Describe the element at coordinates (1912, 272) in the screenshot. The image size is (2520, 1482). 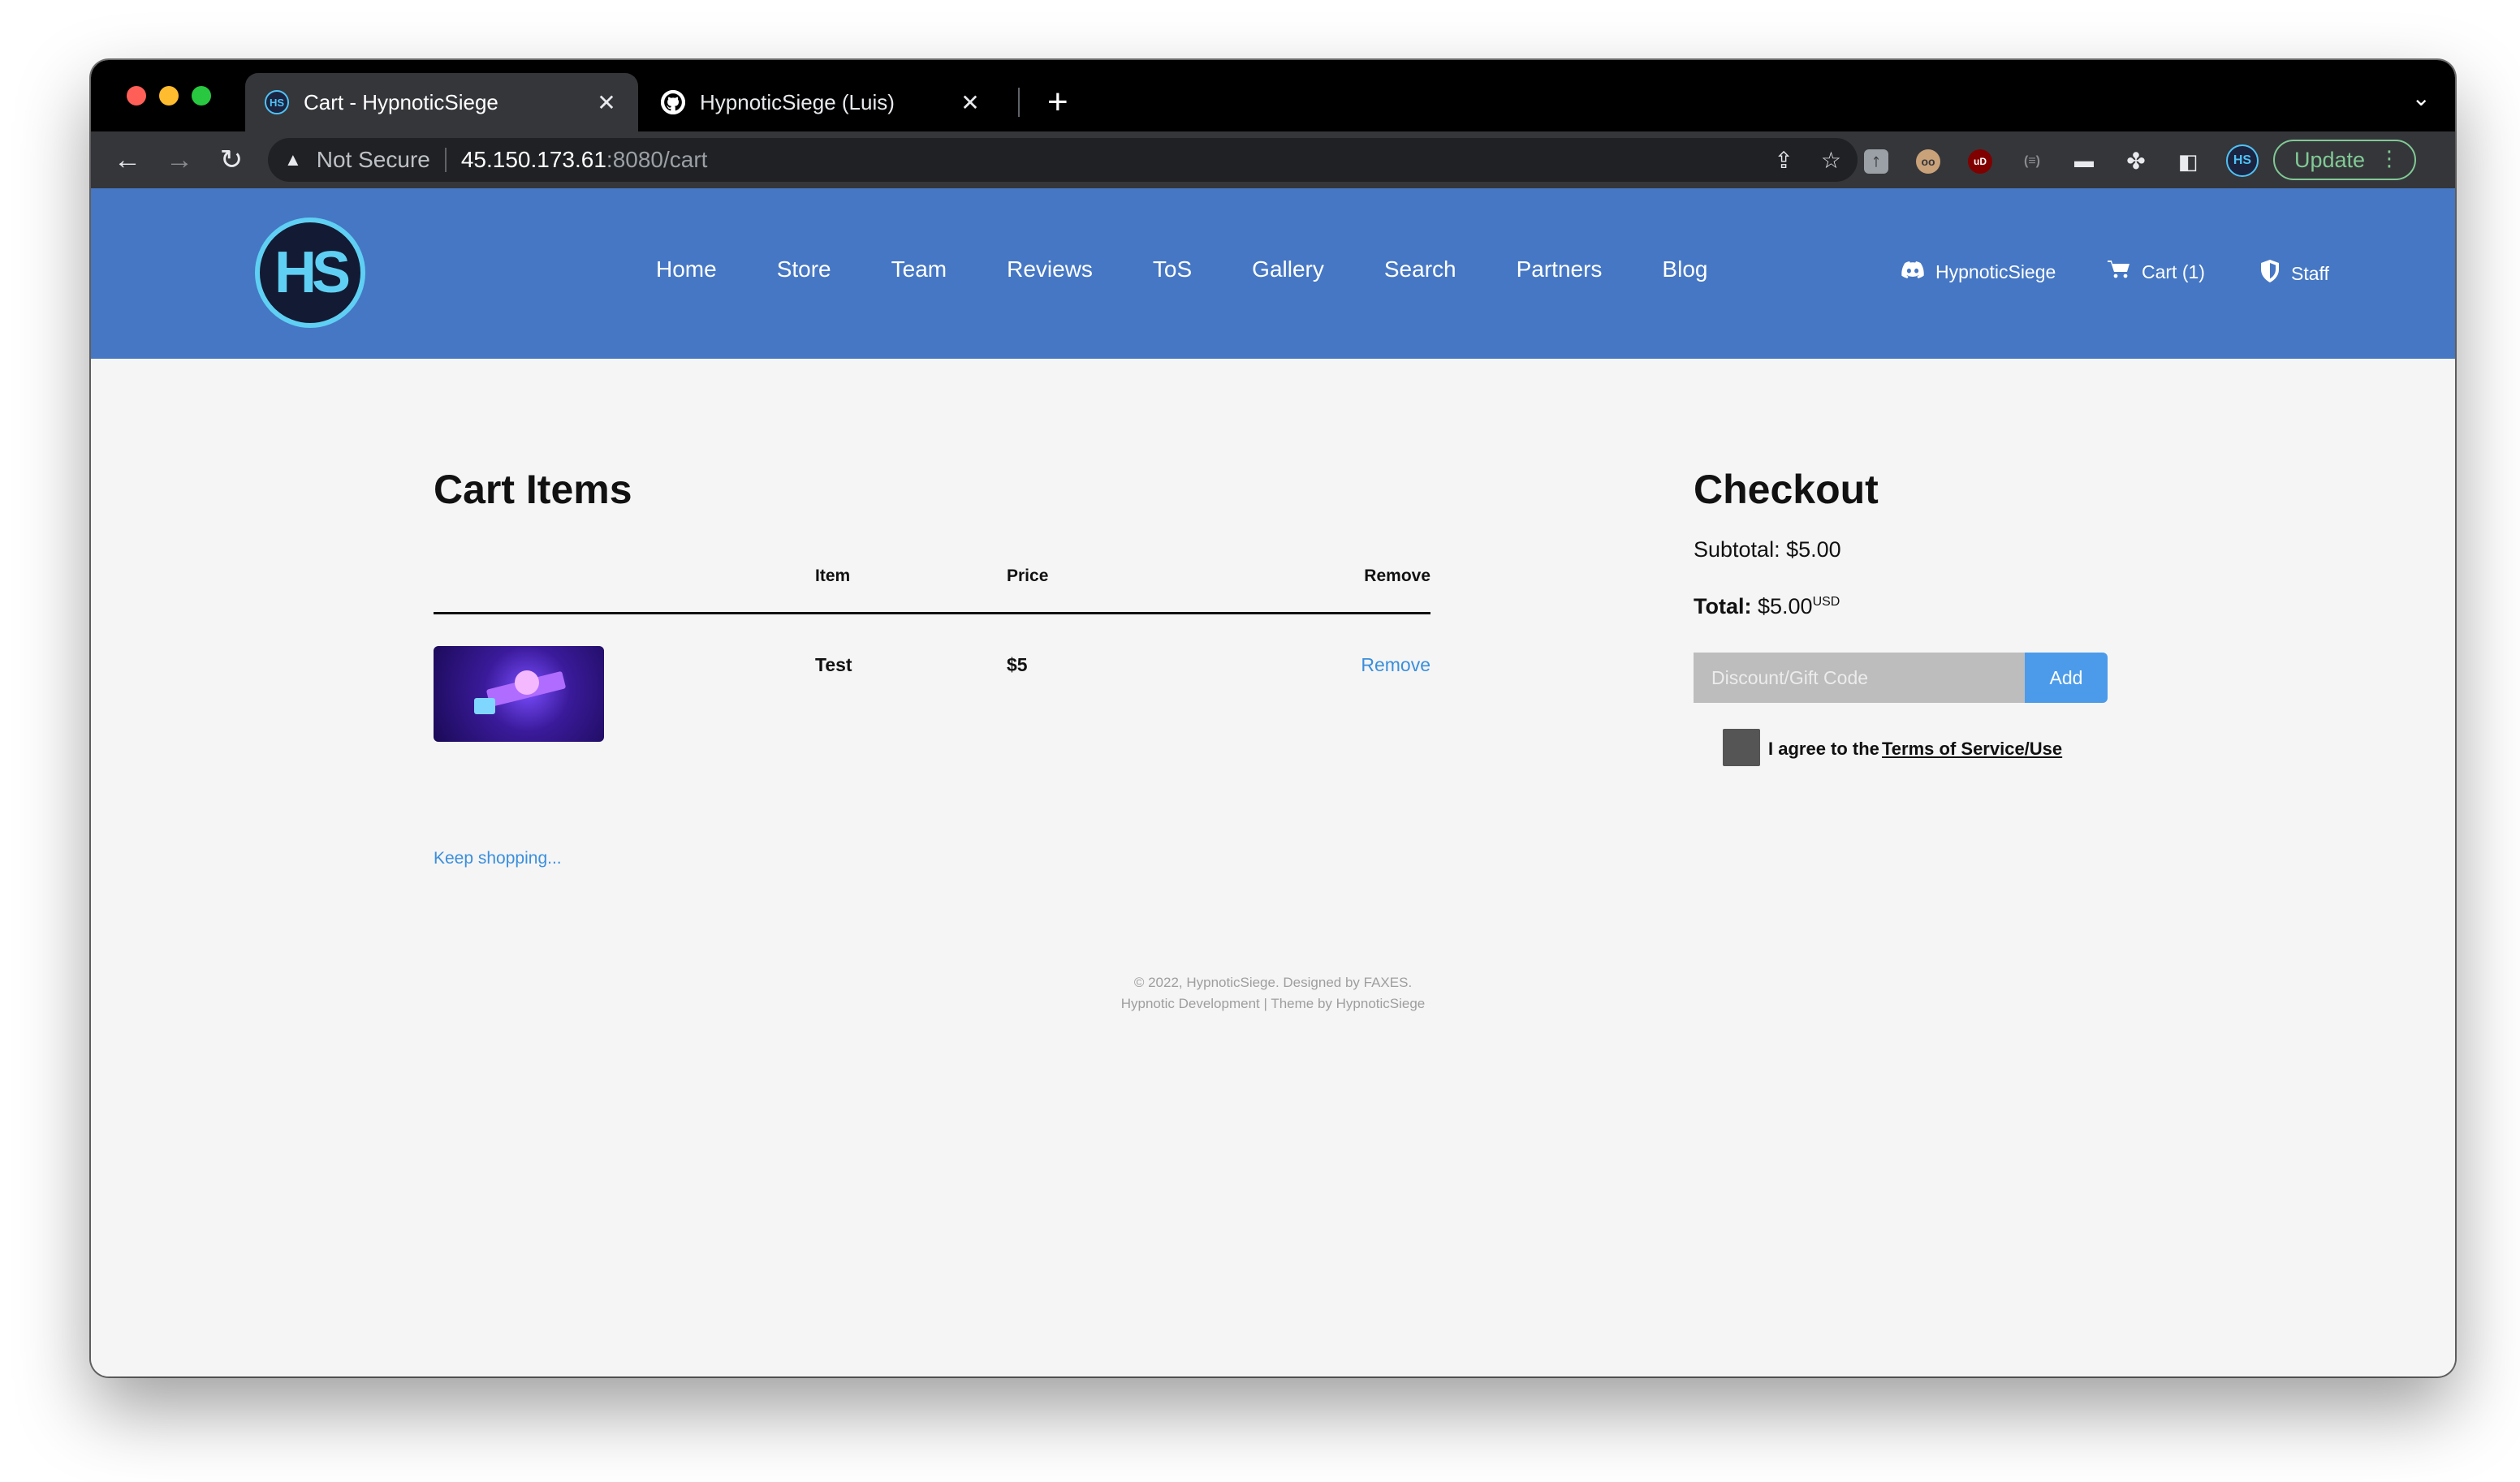
I see `discord-icon` at that location.